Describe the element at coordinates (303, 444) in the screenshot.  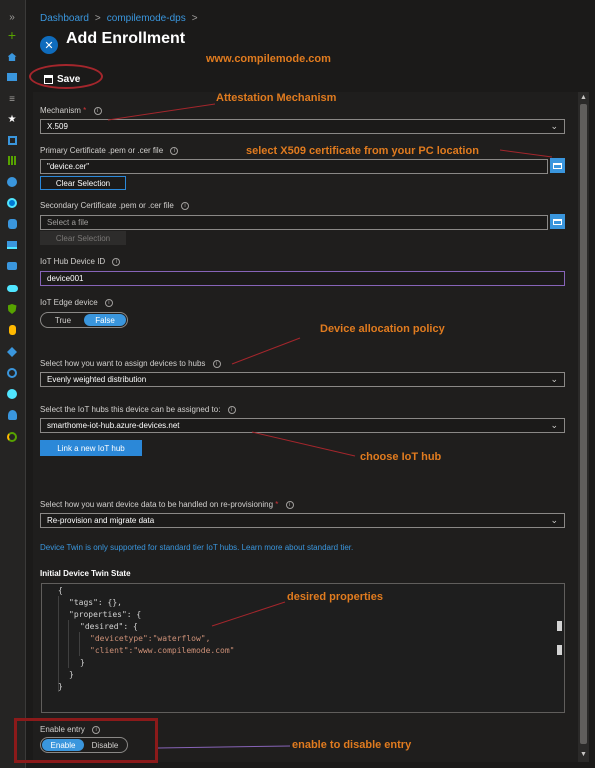
I see `annotation-line-hub` at that location.